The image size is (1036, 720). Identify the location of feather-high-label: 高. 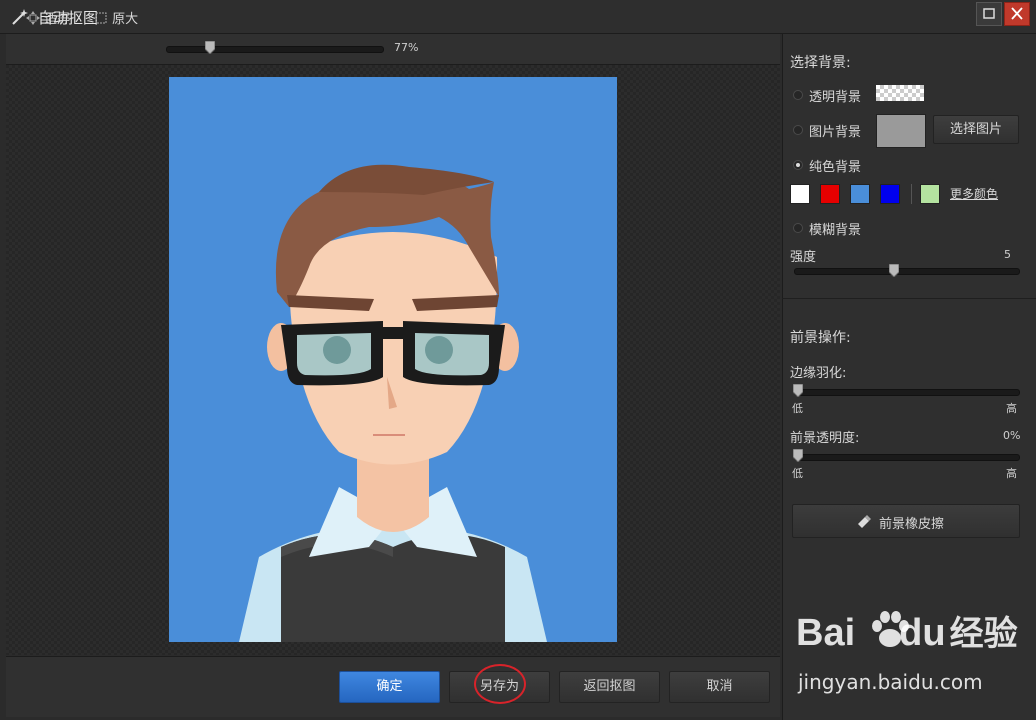
(1011, 408).